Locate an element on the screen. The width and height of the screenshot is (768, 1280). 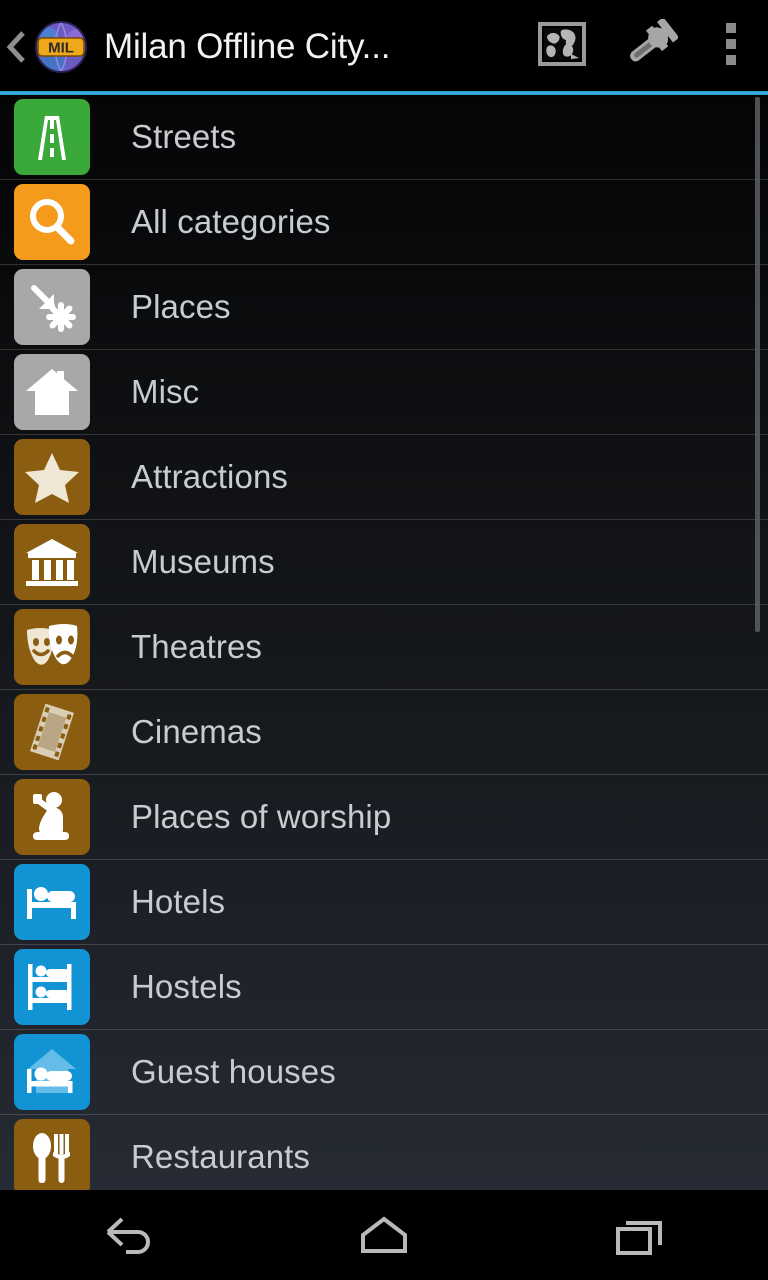
list-item-places-of-worship: Places of worship is located at coordinates (384, 817).